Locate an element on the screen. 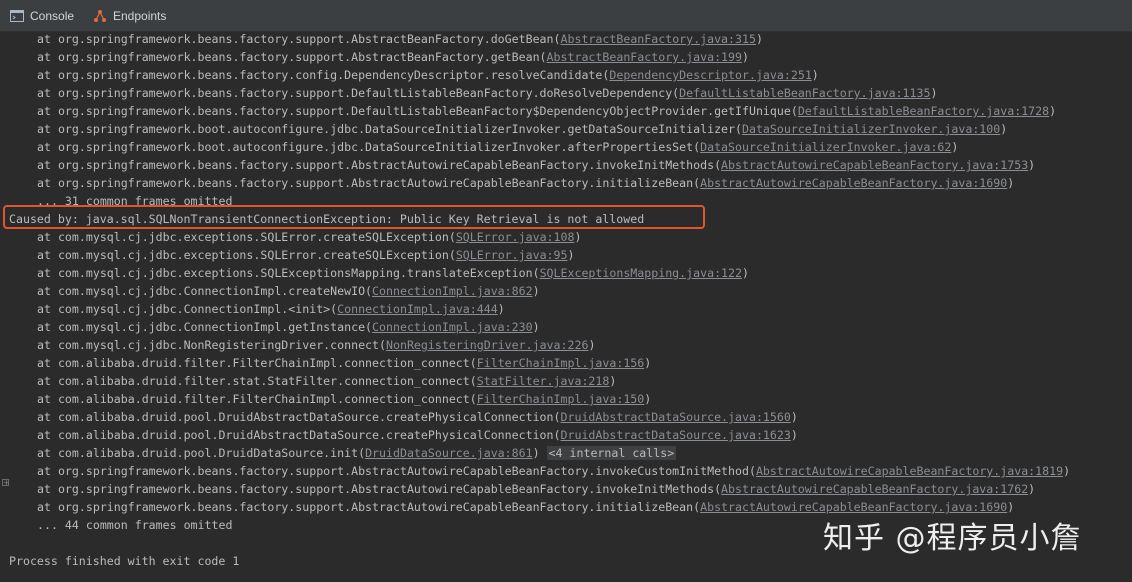  internal-calls-fold: <4 internal calls> is located at coordinates (611, 453).